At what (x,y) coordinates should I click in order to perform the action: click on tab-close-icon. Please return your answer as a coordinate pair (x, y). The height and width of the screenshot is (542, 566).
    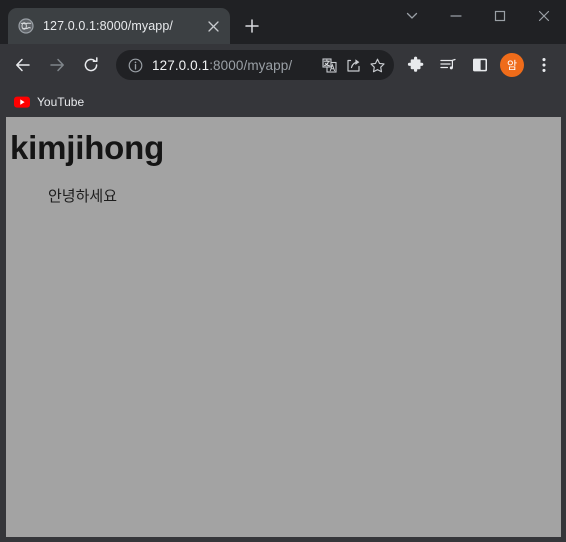
    Looking at the image, I should click on (213, 26).